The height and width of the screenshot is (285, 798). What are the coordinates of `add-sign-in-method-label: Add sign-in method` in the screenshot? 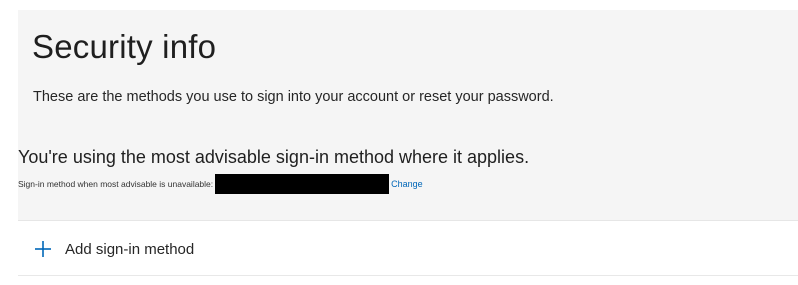 It's located at (130, 249).